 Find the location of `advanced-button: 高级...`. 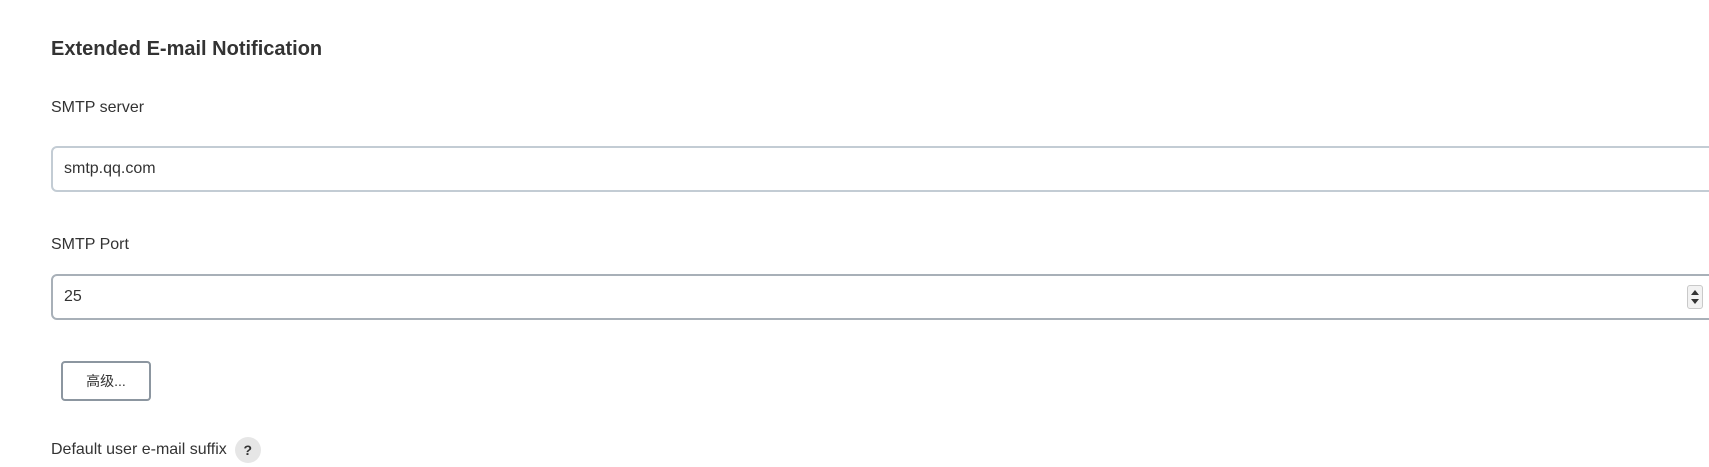

advanced-button: 高级... is located at coordinates (106, 381).